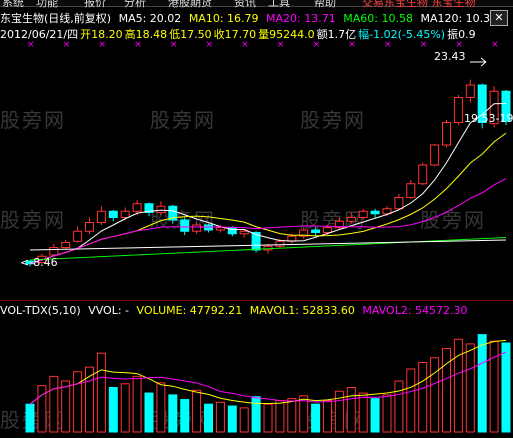 The height and width of the screenshot is (438, 513). I want to click on right-price-label: 19.53-19, so click(488, 118).